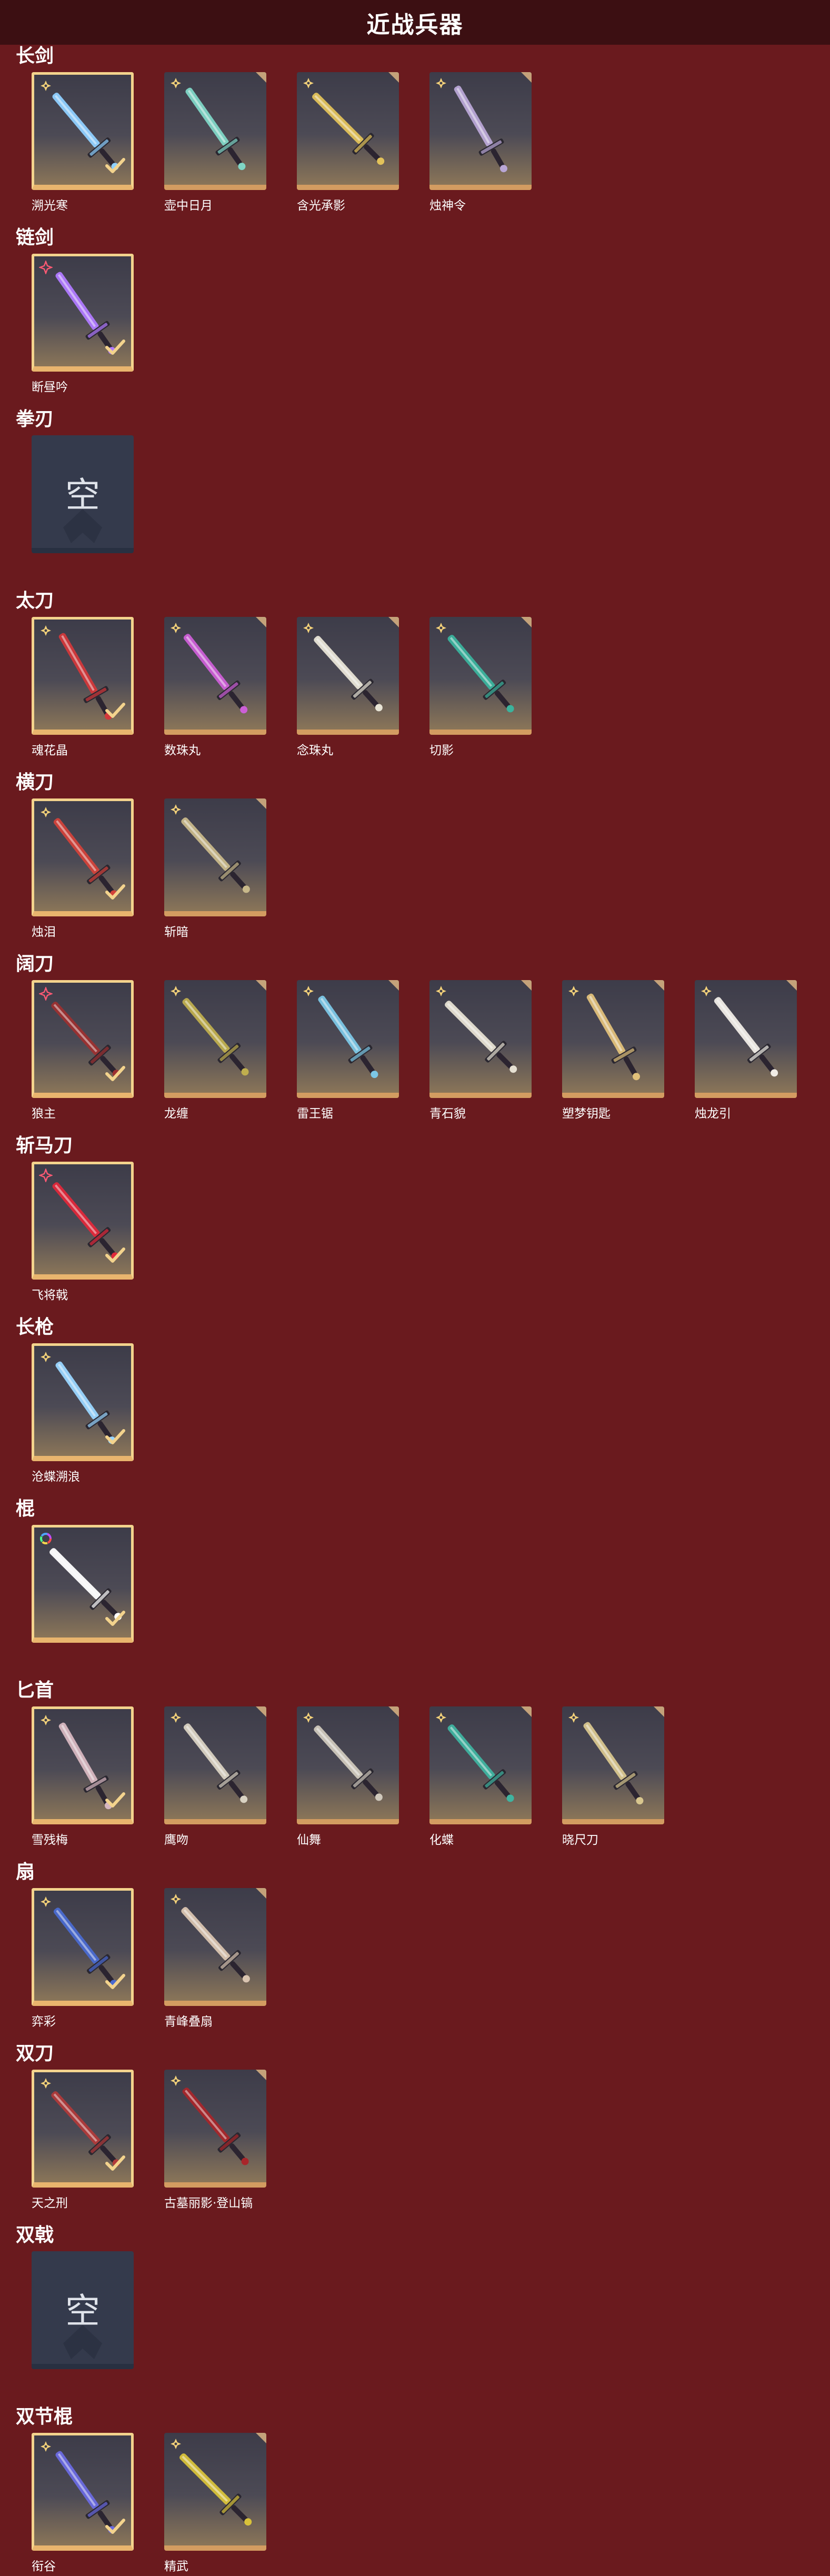 This screenshot has width=830, height=2576. What do you see at coordinates (44, 2567) in the screenshot?
I see `weapon-name: 衔谷` at bounding box center [44, 2567].